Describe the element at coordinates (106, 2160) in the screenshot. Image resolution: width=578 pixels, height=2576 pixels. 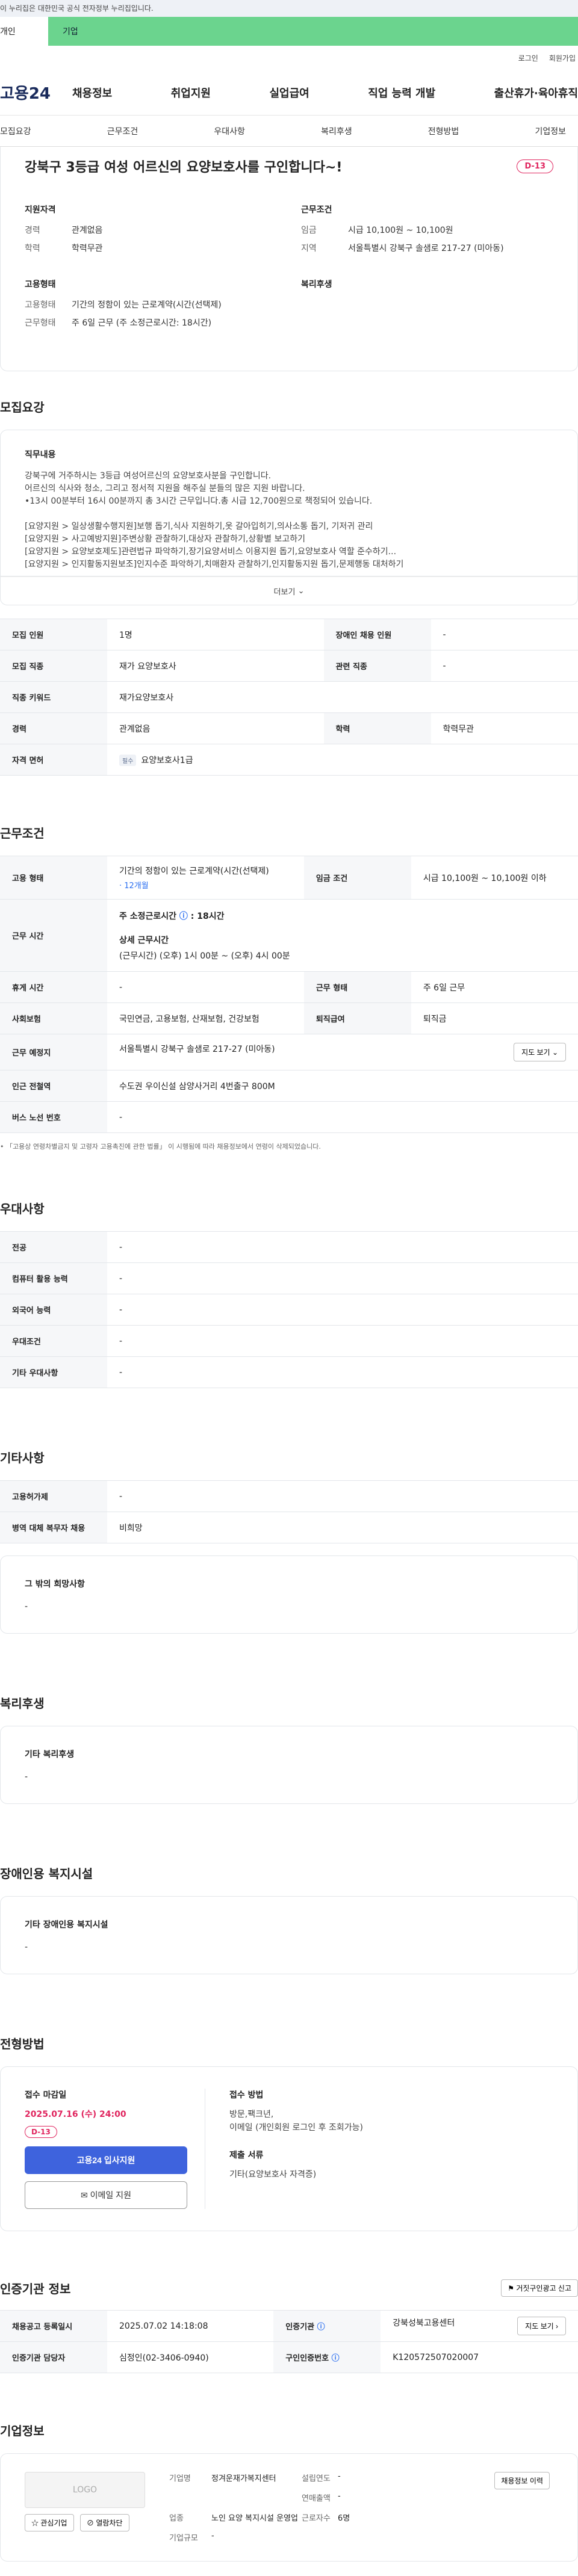
I see `apply-button: 고용24 입사지원` at that location.